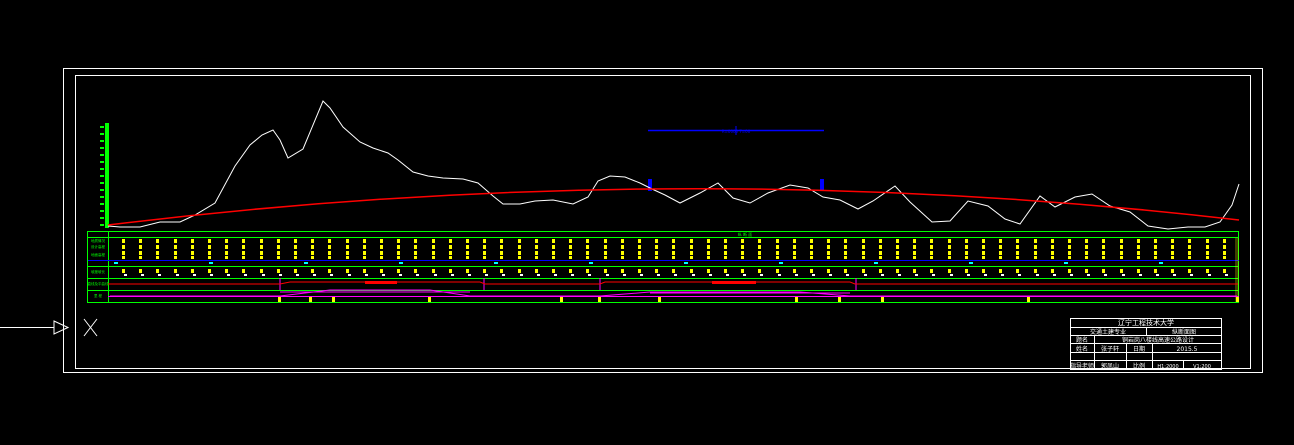 This screenshot has height=445, width=1294. I want to click on elevation-scale, so click(104, 175).